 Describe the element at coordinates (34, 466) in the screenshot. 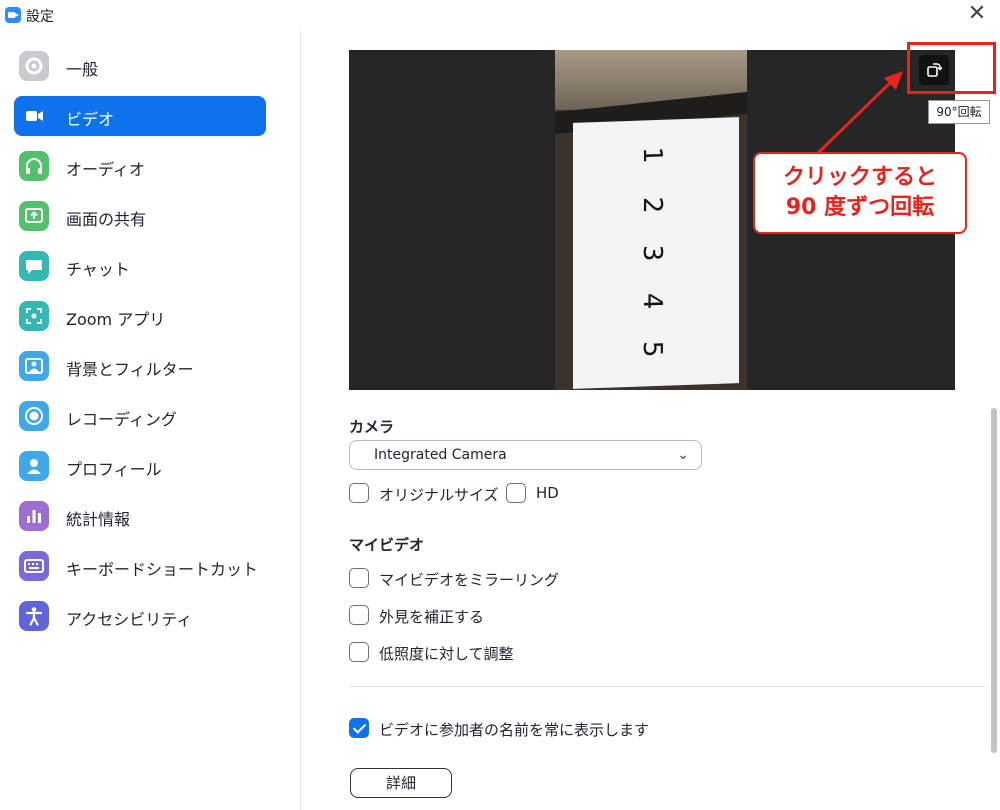

I see `profile-icon` at that location.